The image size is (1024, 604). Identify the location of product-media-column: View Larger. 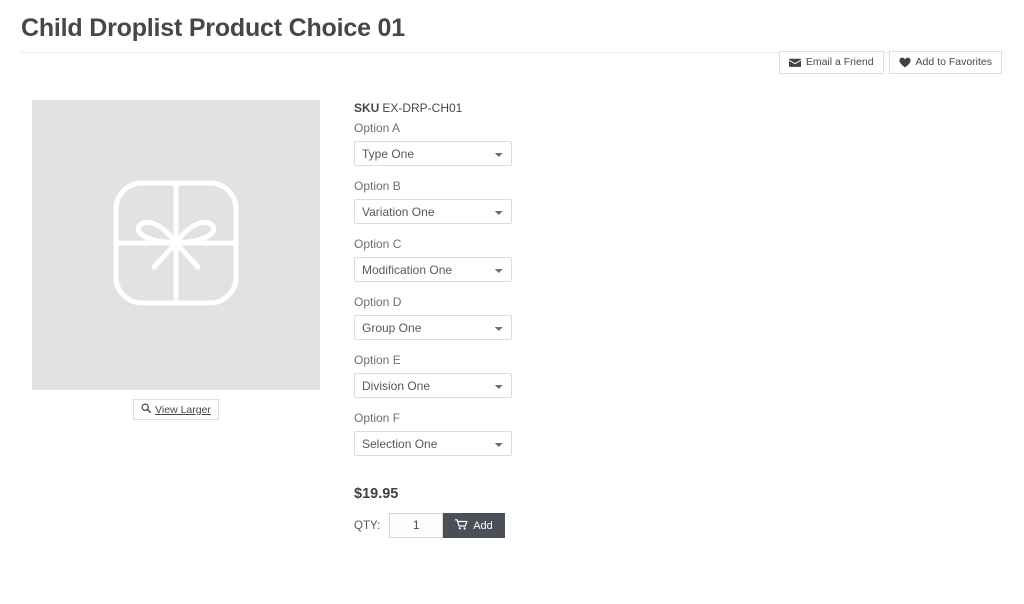
(176, 260).